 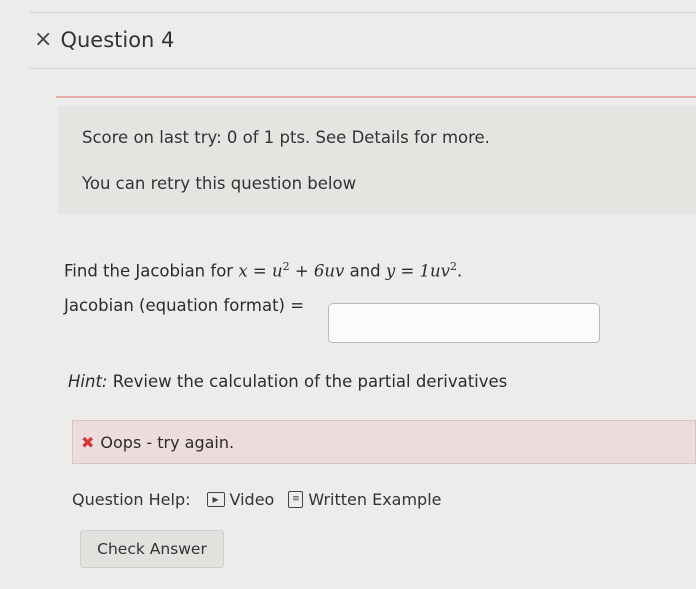 What do you see at coordinates (365, 271) in the screenshot?
I see `prompt-middle: and` at bounding box center [365, 271].